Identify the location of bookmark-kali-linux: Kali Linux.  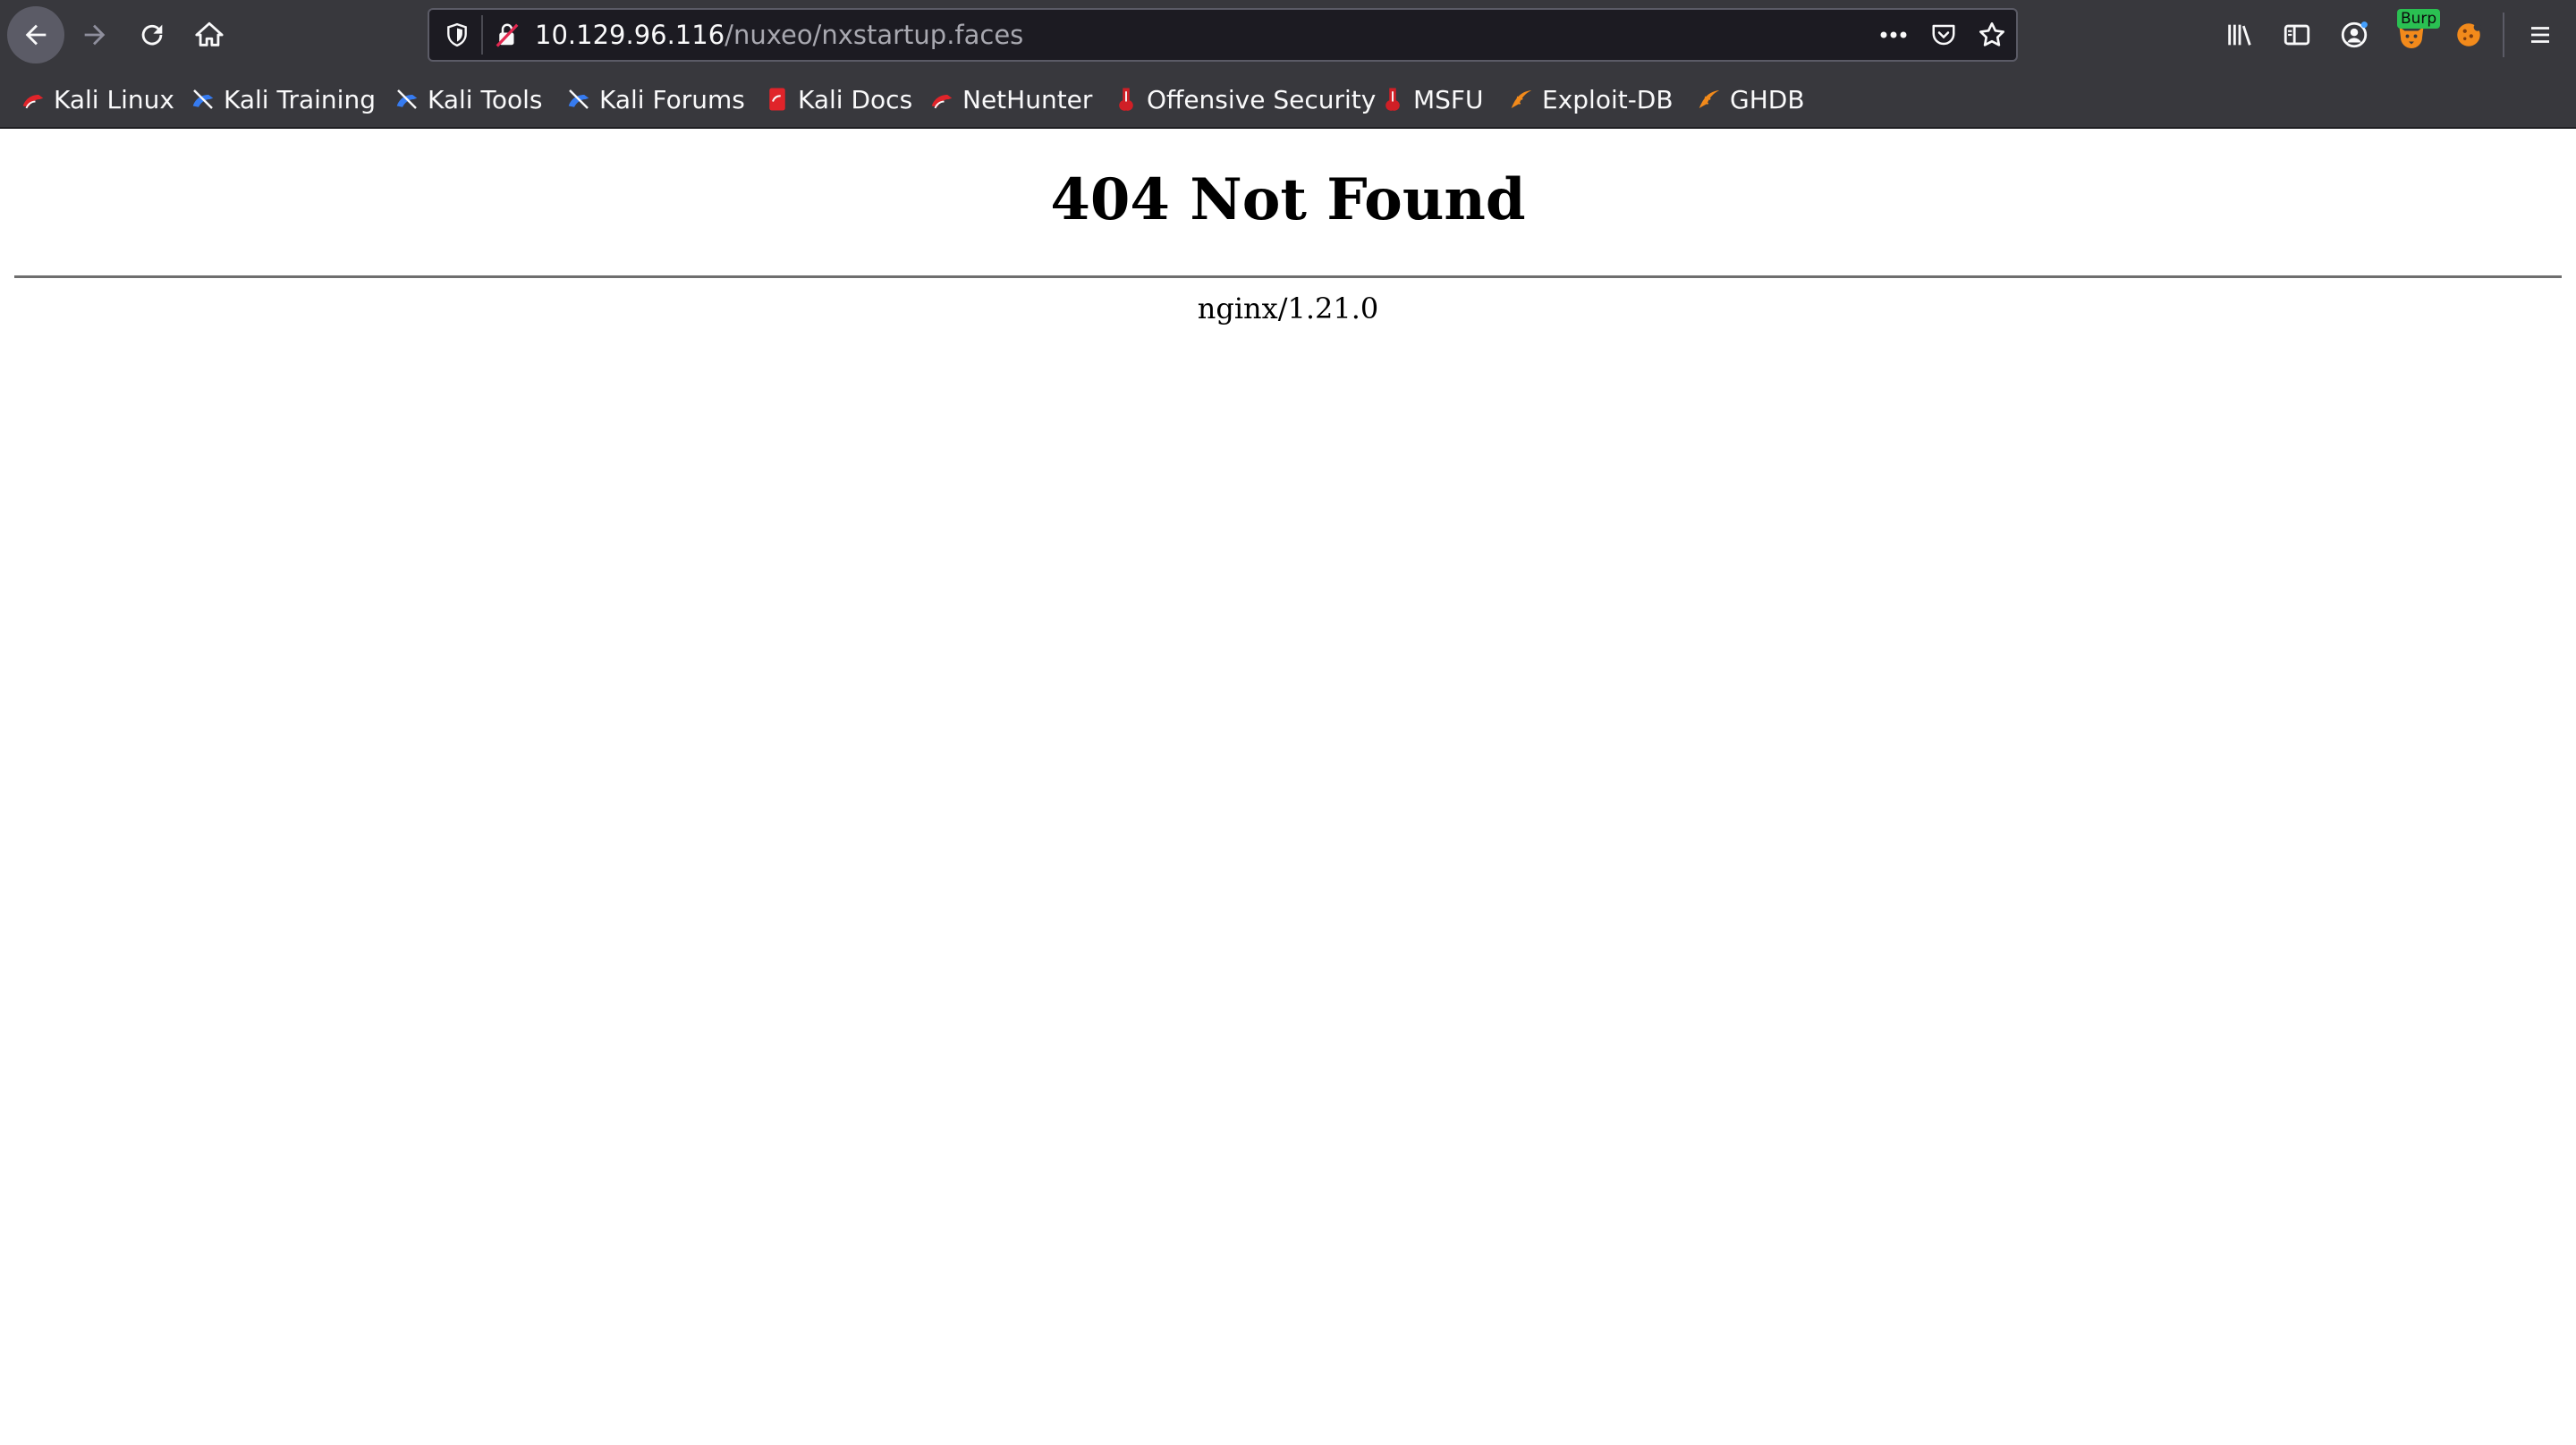
(97, 99).